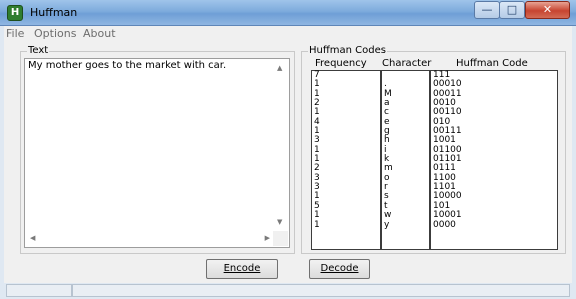 The image size is (576, 299). What do you see at coordinates (15, 33) in the screenshot?
I see `menu-file: File` at bounding box center [15, 33].